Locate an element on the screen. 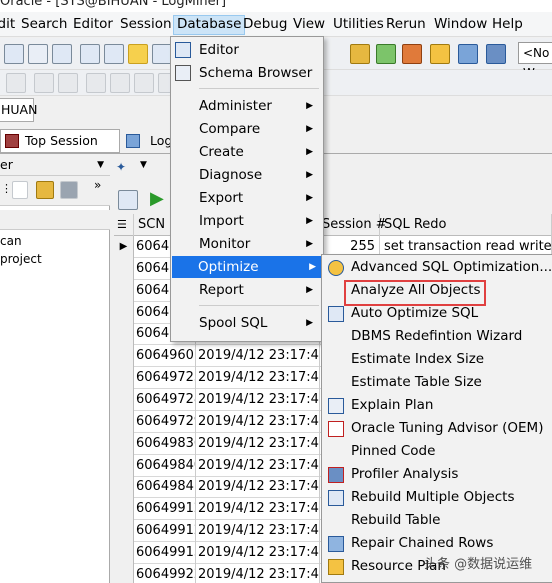  menu-item-label: Compare is located at coordinates (230, 129).